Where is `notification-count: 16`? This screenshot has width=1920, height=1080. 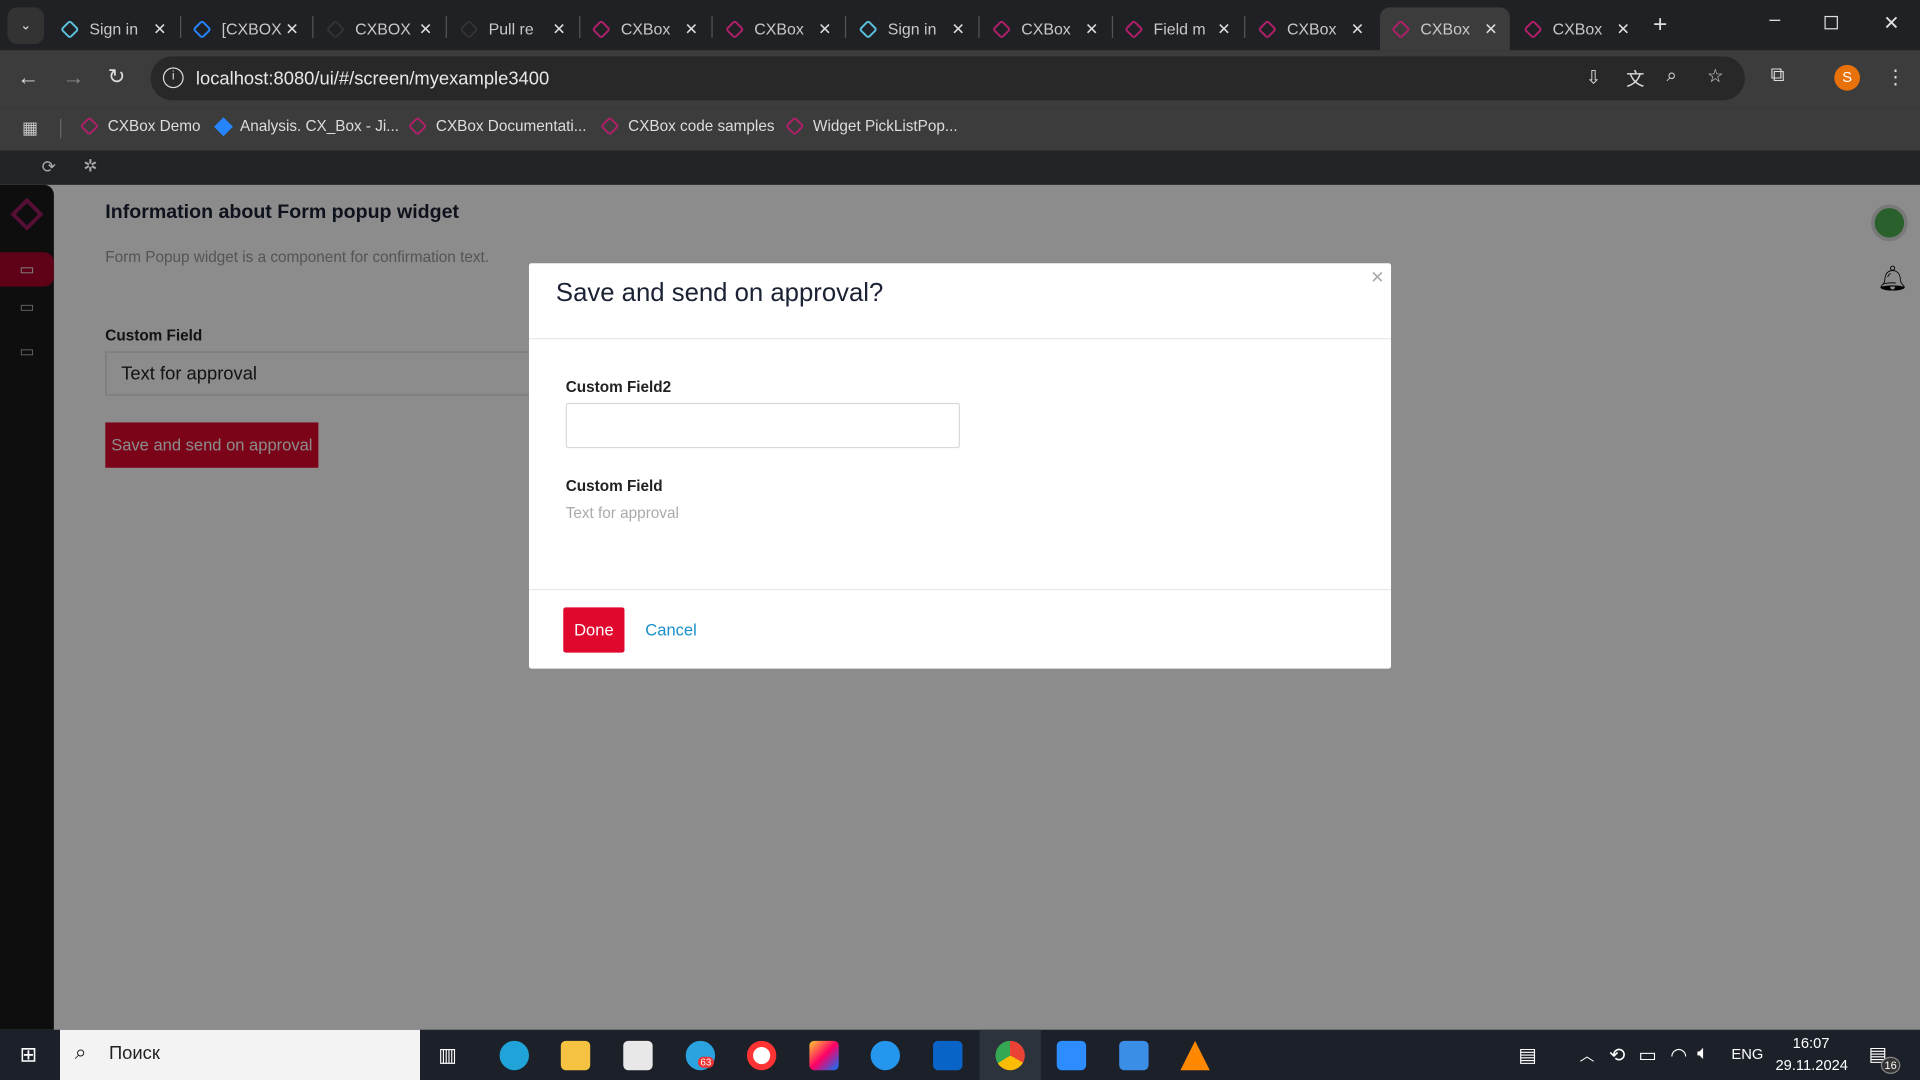 notification-count: 16 is located at coordinates (1890, 1065).